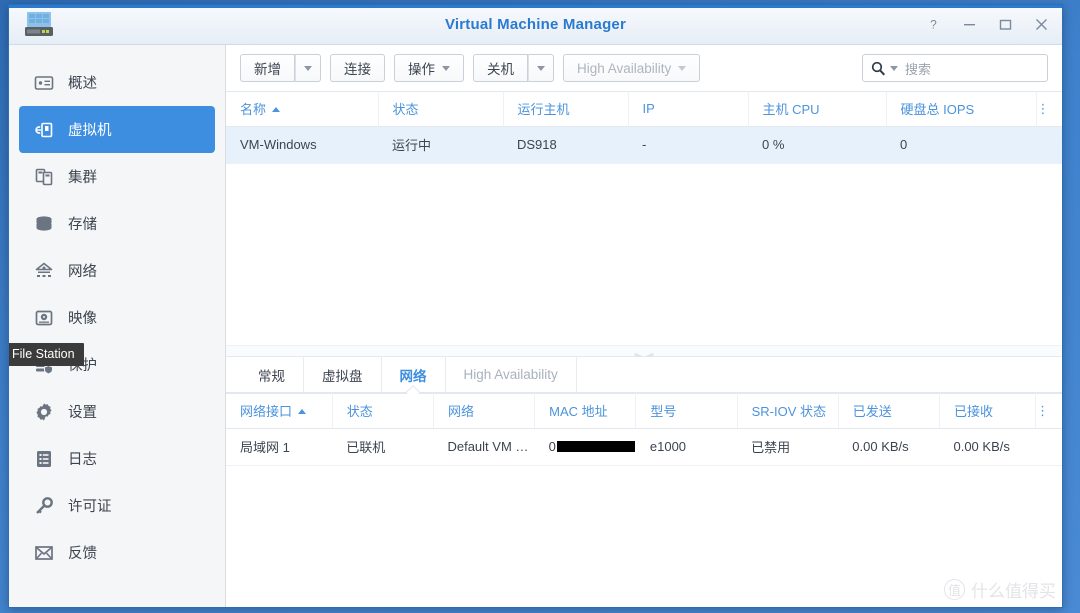 The image size is (1080, 613). Describe the element at coordinates (117, 270) in the screenshot. I see `sidebar-item-network: 网络` at that location.